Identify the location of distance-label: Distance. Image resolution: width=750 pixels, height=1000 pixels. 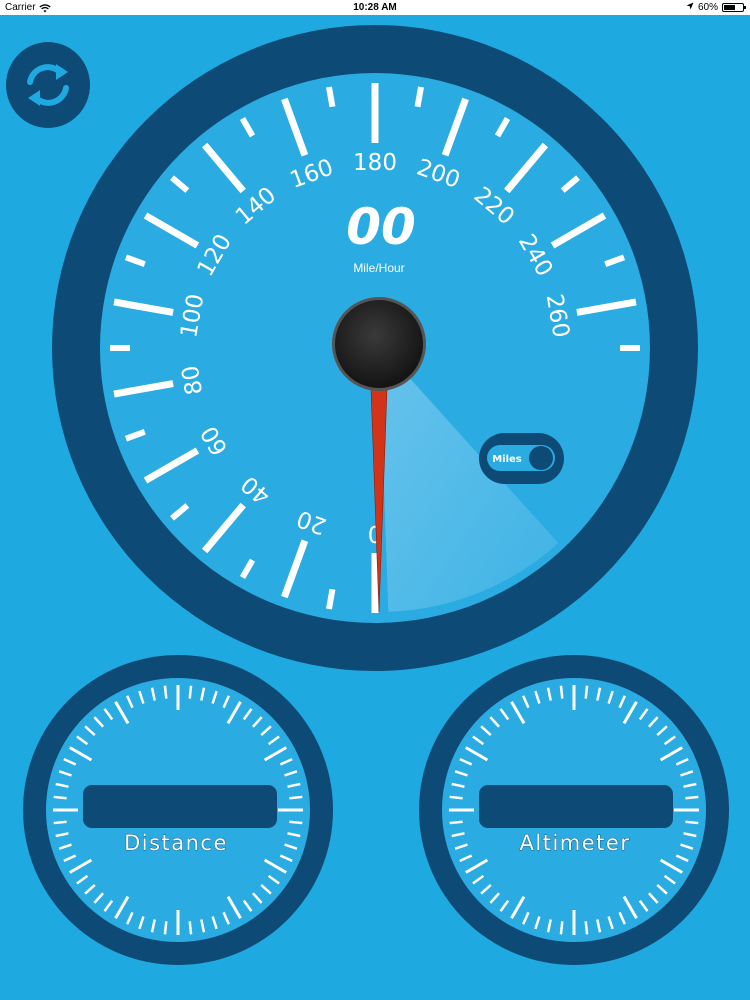
(176, 843).